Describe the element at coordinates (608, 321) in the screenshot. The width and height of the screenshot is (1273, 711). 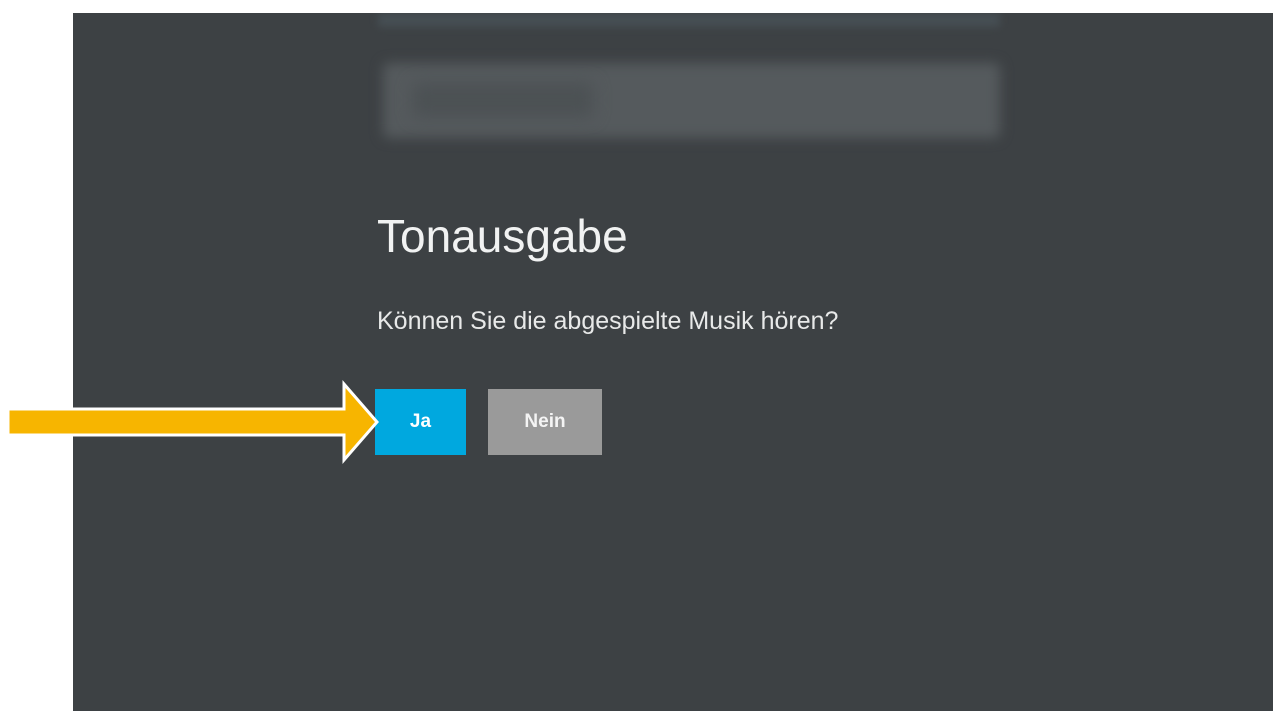
I see `dialog-question: Können Sie die abgespielte Musik hören?` at that location.